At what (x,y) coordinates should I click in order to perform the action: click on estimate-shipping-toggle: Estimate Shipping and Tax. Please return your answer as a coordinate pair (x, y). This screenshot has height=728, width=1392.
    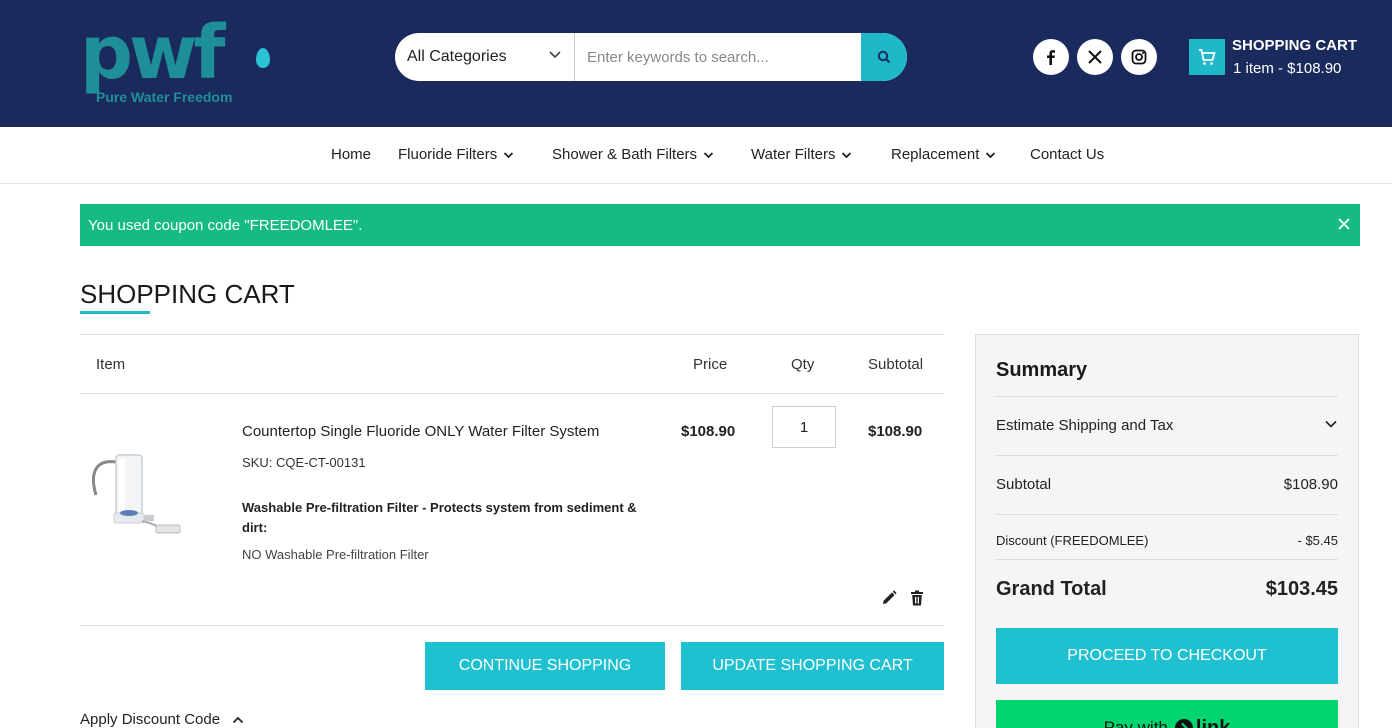
    Looking at the image, I should click on (1167, 425).